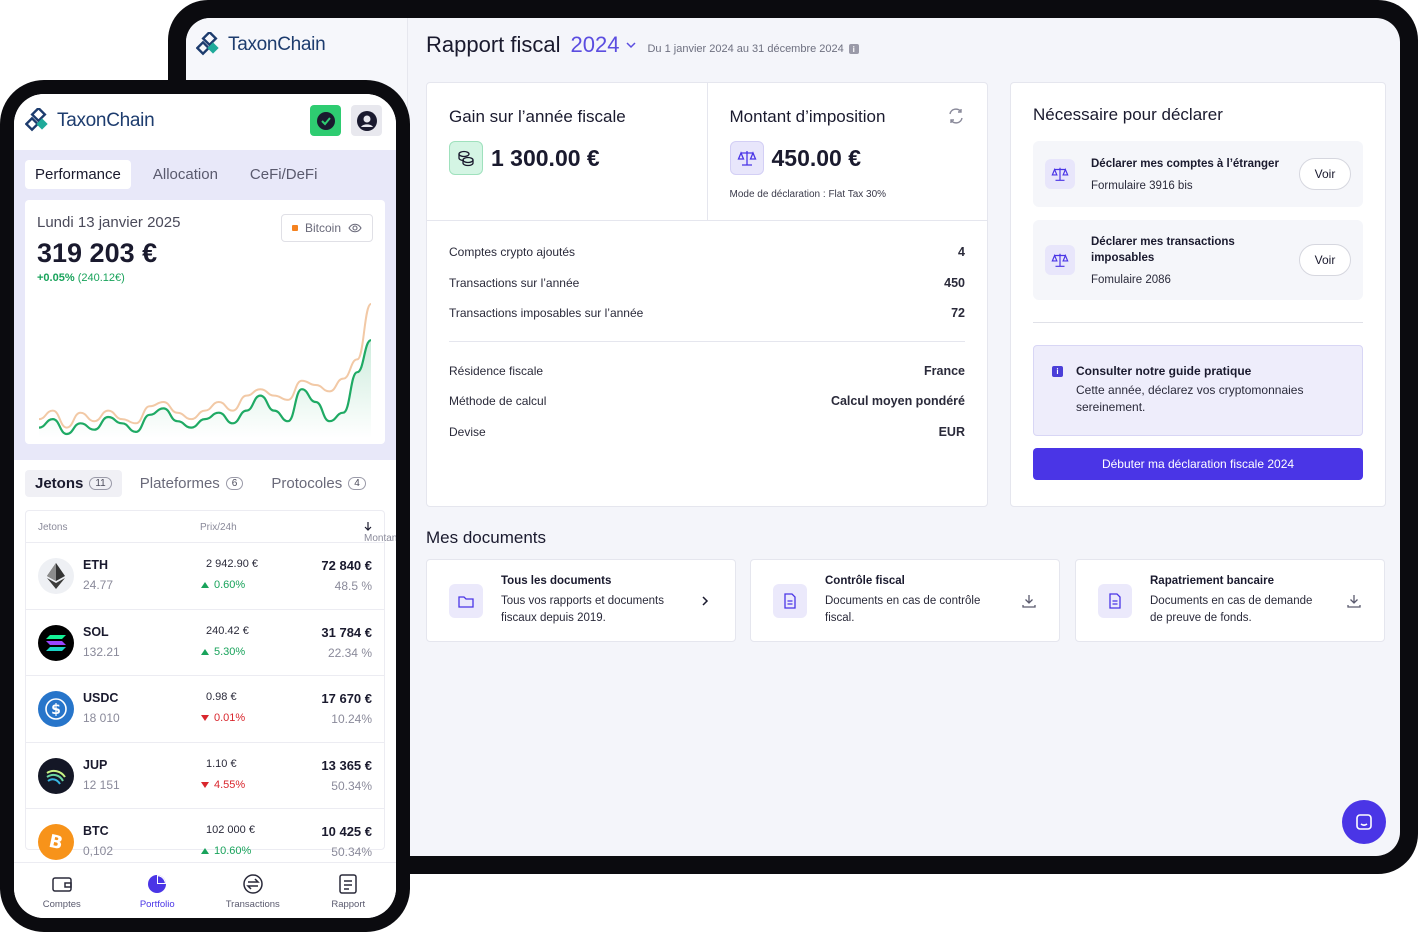 Image resolution: width=1418 pixels, height=932 pixels. I want to click on tab-protocoles: Protocoles 4, so click(318, 483).